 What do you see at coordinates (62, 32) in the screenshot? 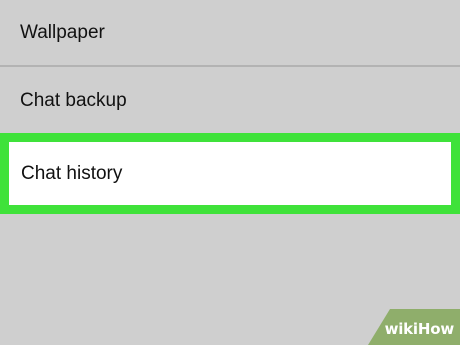
I see `wallpaper-label: Wallpaper` at bounding box center [62, 32].